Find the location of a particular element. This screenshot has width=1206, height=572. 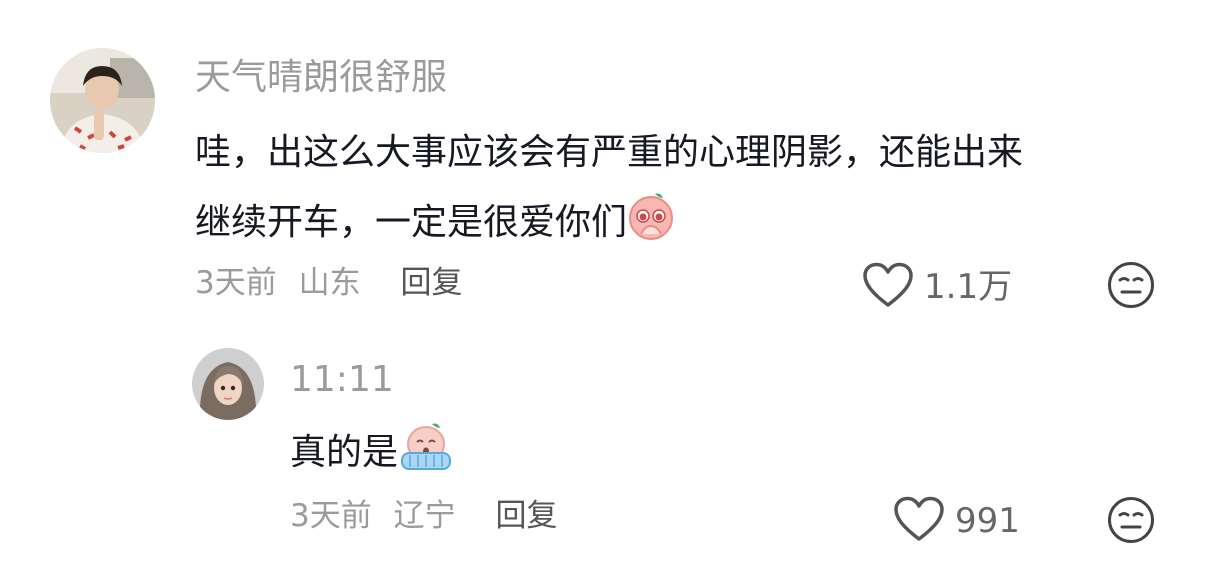

comment-text-line-1: 真的是 is located at coordinates (372, 453).